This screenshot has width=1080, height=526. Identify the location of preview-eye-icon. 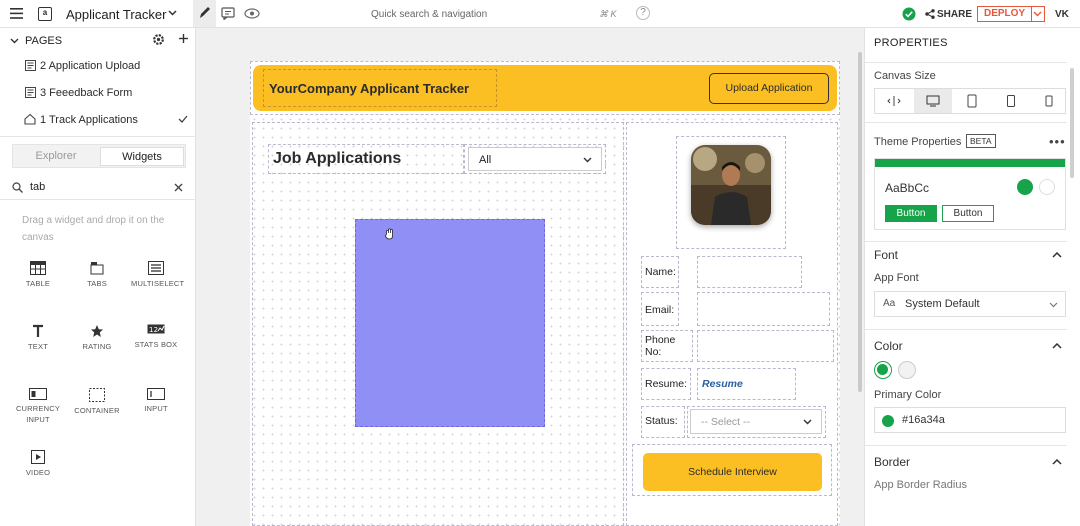
(252, 13).